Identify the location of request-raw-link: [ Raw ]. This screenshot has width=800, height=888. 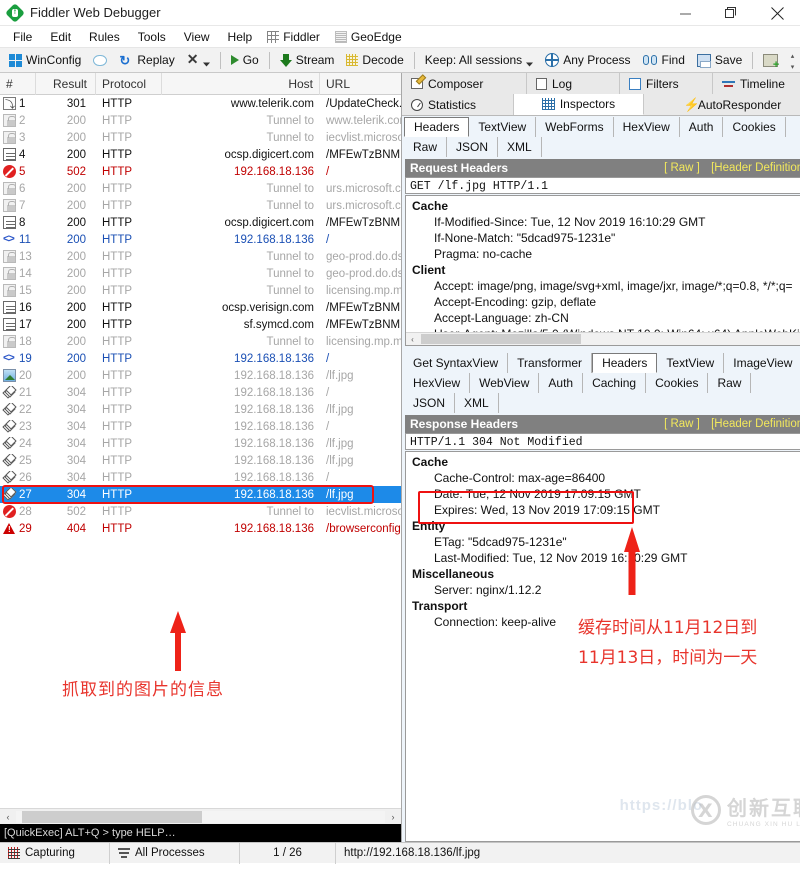
(682, 168).